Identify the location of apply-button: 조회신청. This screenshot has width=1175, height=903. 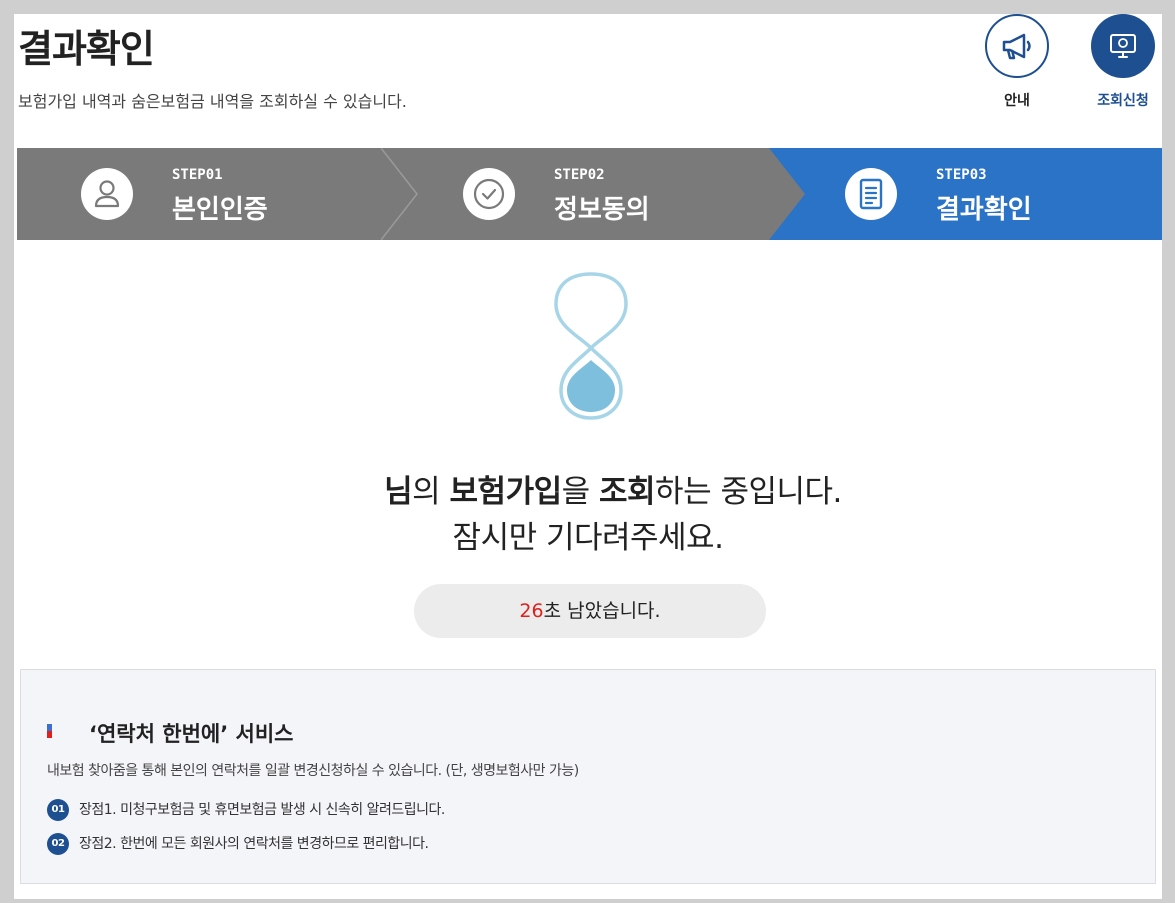
(1123, 62).